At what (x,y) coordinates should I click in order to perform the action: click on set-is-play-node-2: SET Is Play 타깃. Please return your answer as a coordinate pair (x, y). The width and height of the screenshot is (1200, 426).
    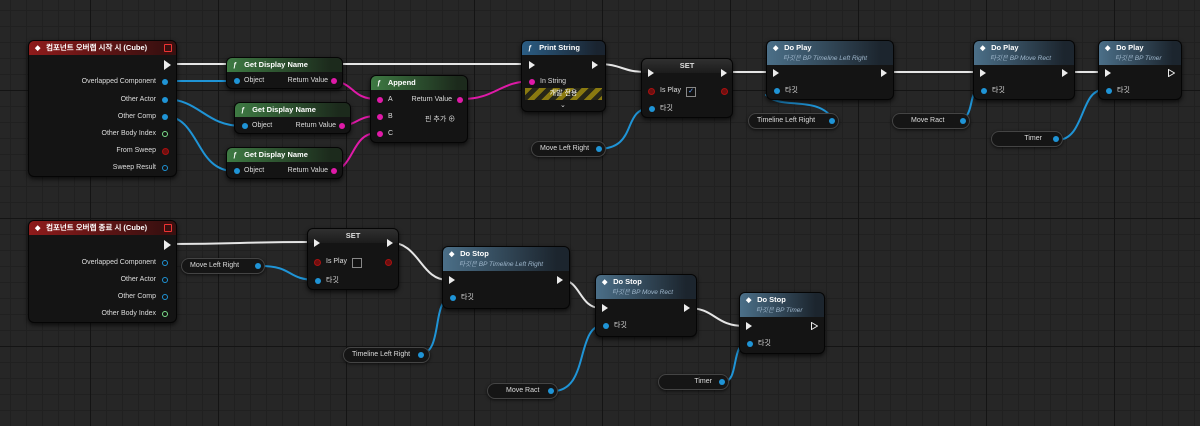
    Looking at the image, I should click on (353, 259).